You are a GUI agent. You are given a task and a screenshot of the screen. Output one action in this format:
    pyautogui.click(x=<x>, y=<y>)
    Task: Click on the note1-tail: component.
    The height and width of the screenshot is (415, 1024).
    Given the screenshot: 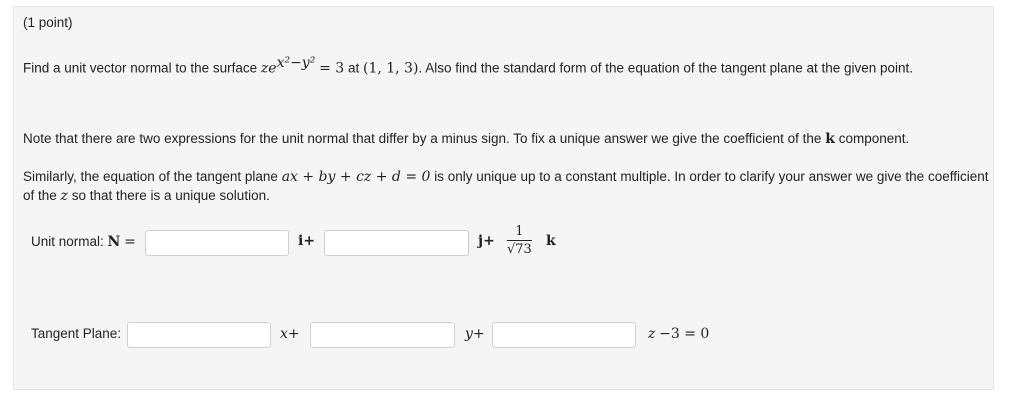 What is the action you would take?
    pyautogui.click(x=874, y=138)
    